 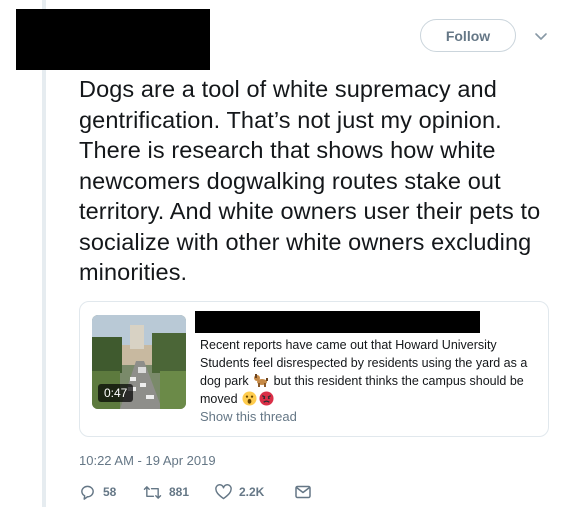 I want to click on like-button: 2.2K, so click(x=255, y=492).